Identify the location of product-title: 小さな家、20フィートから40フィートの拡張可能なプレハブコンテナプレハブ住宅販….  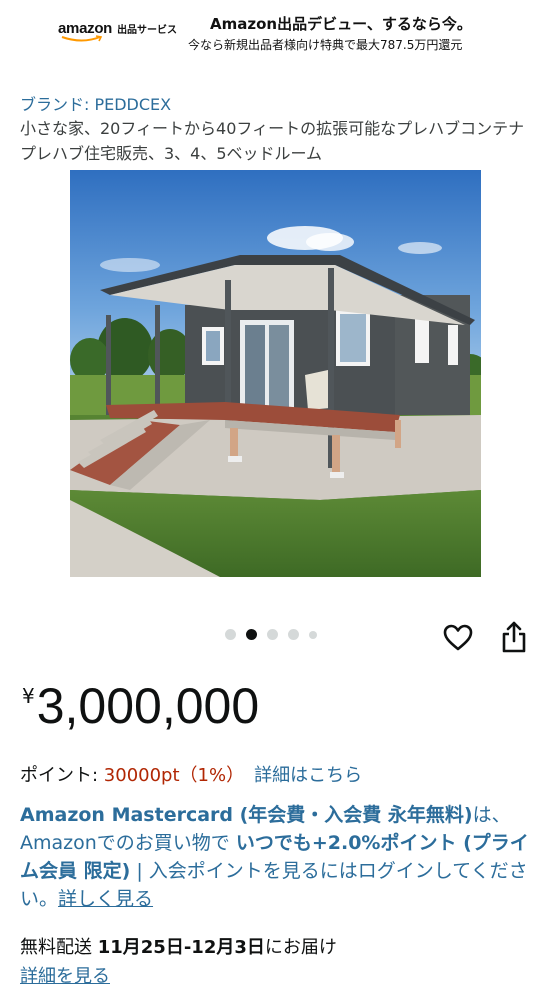
(272, 141).